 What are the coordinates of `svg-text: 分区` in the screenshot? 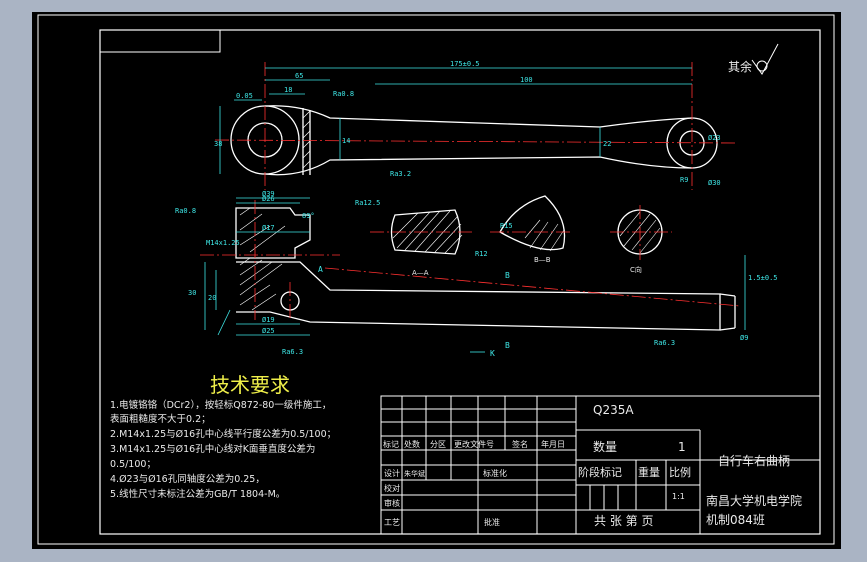 It's located at (438, 444).